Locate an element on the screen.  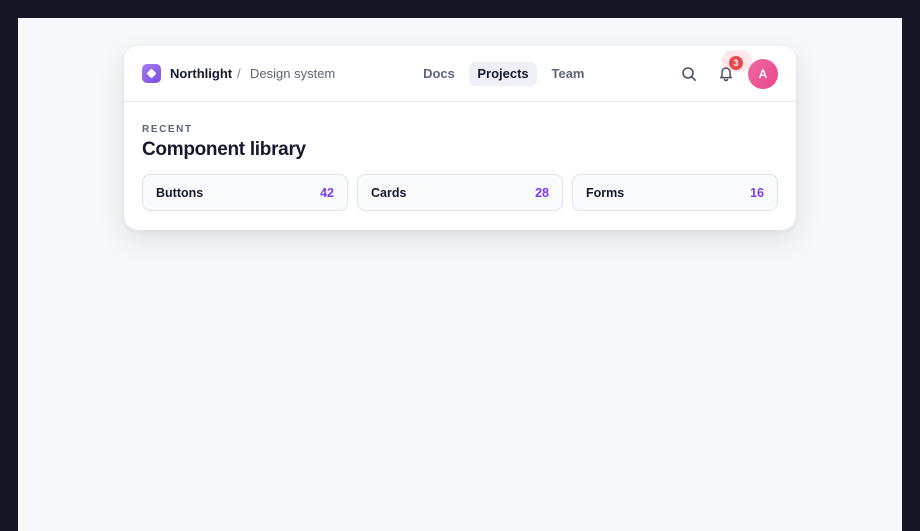
page-title: Component library is located at coordinates (224, 149).